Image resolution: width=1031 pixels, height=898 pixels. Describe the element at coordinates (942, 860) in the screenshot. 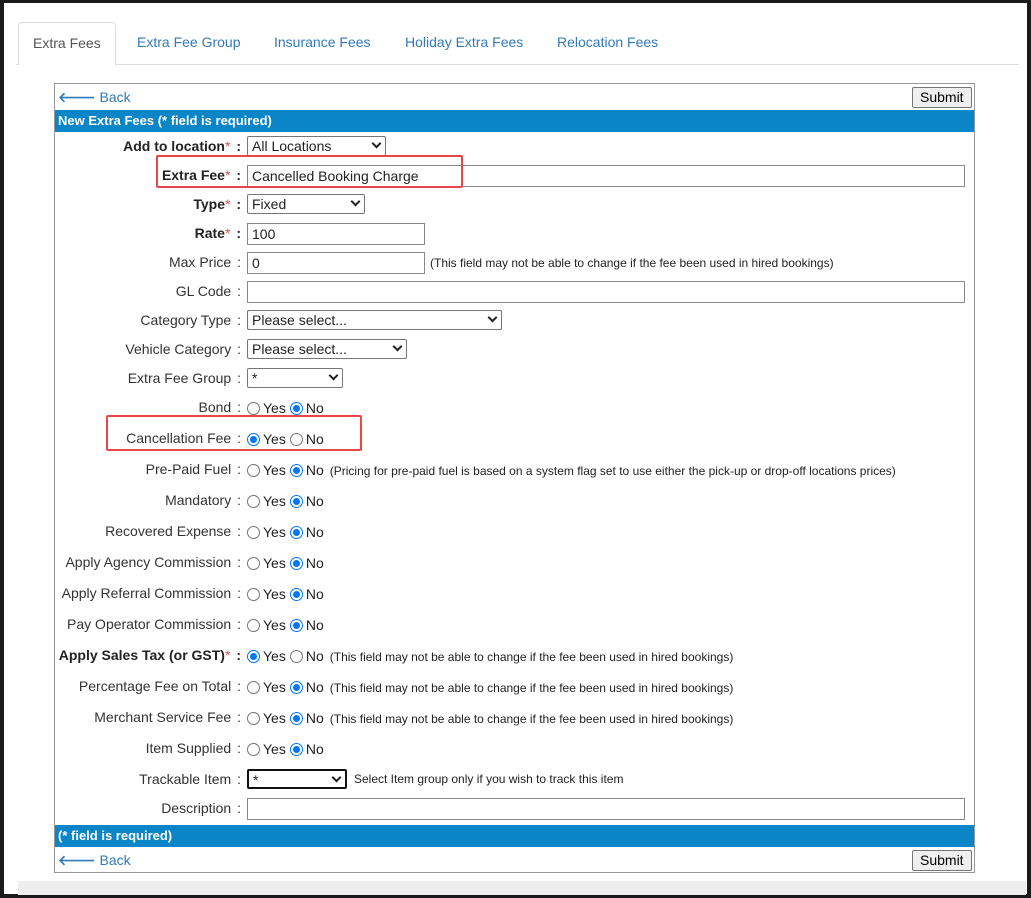

I see `submit-button-bottom: Submit` at that location.